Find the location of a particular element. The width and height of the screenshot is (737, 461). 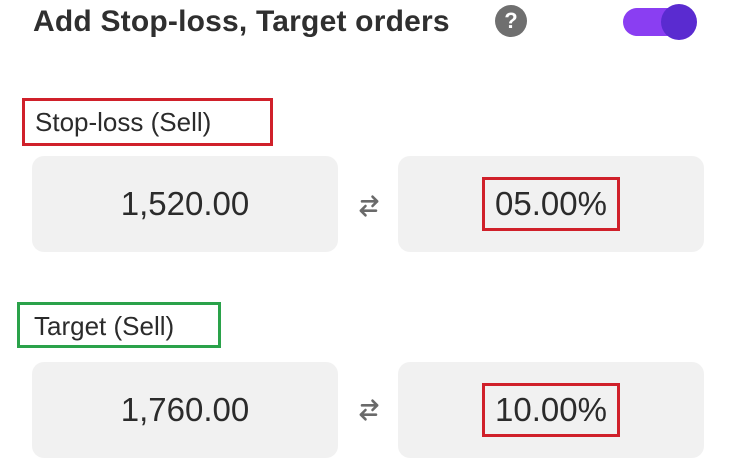

toggle-knob is located at coordinates (679, 22).